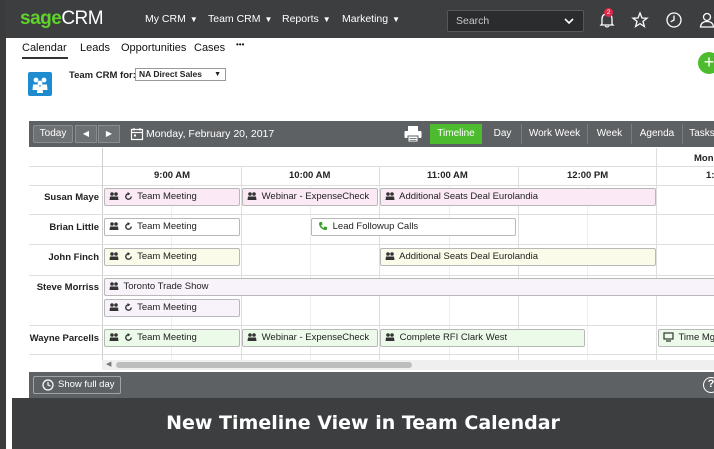 This screenshot has width=714, height=449. Describe the element at coordinates (64, 338) in the screenshot. I see `row-name-wayne-parcells: Wayne Parcells` at that location.